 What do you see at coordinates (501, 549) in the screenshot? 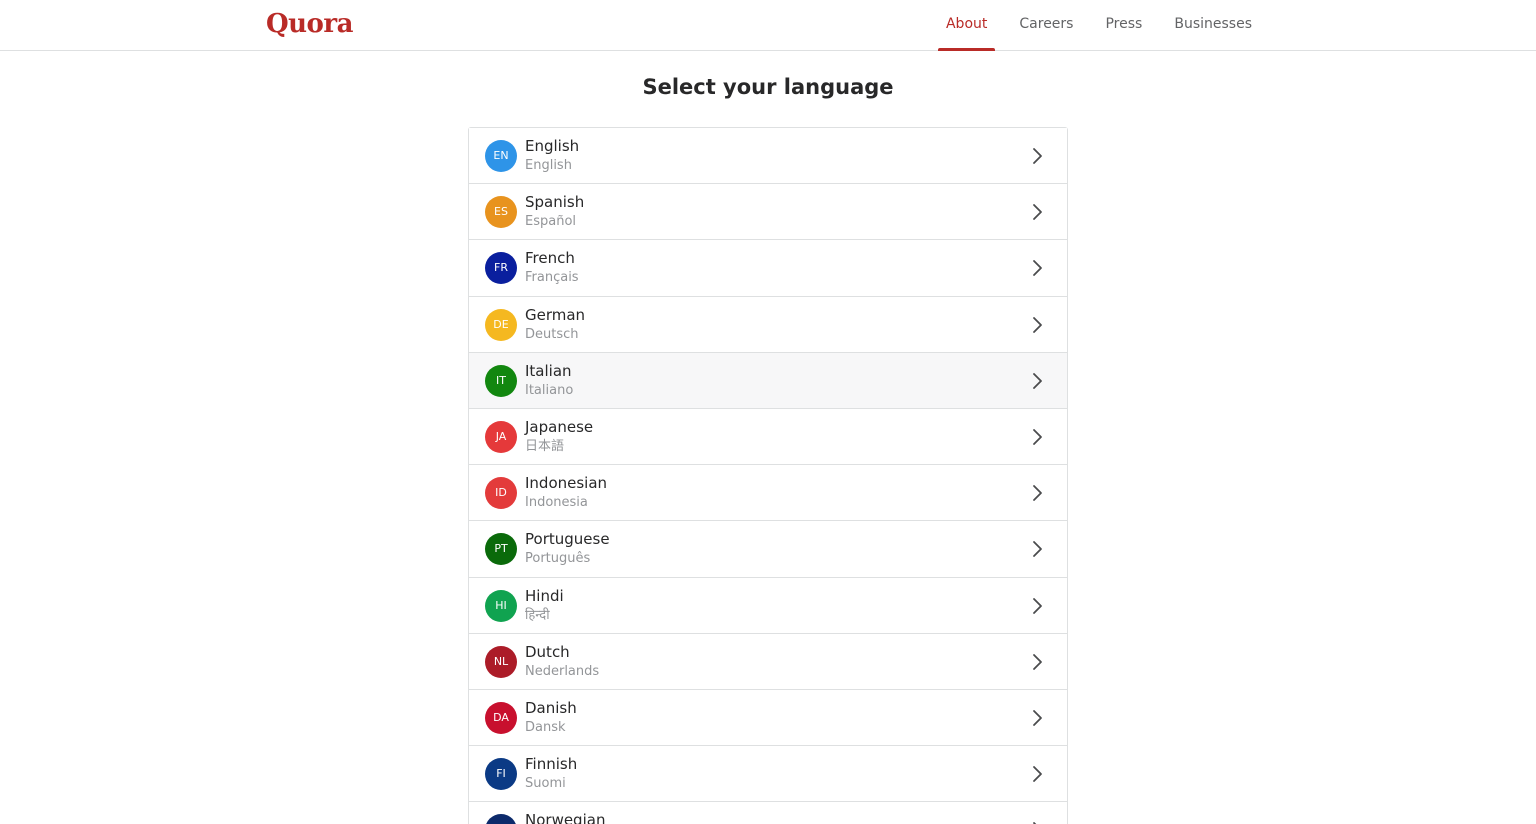
I see `language-code-badge: PT` at bounding box center [501, 549].